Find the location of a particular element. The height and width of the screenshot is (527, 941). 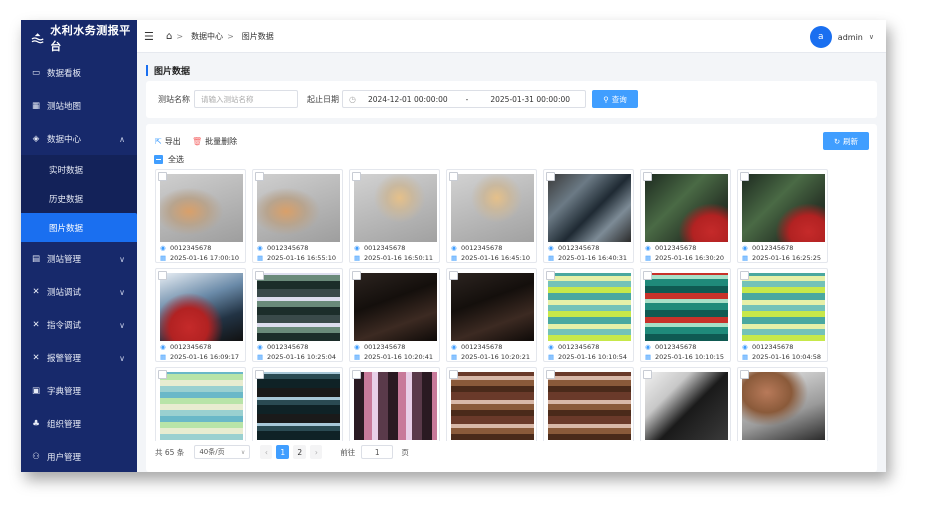

goto-page-input: 1 is located at coordinates (377, 452).